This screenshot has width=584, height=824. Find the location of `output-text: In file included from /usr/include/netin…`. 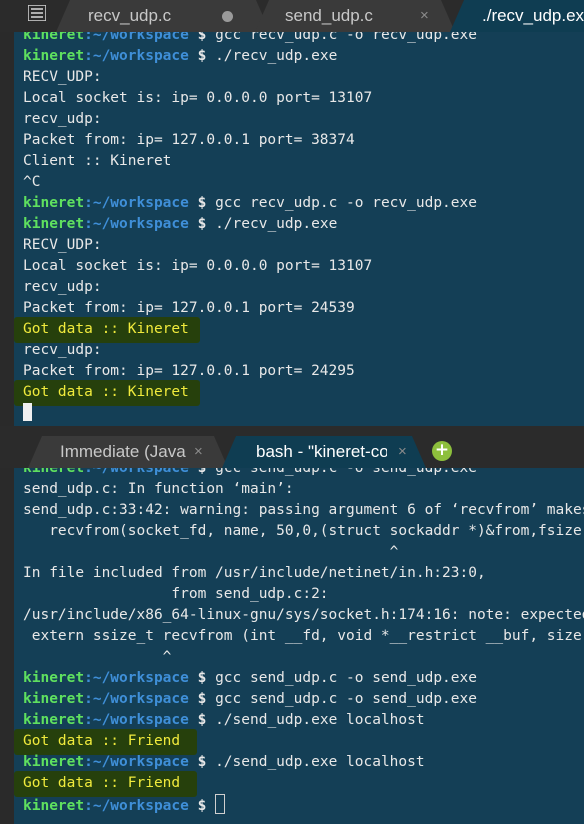

output-text: In file included from /usr/include/netin… is located at coordinates (254, 573).